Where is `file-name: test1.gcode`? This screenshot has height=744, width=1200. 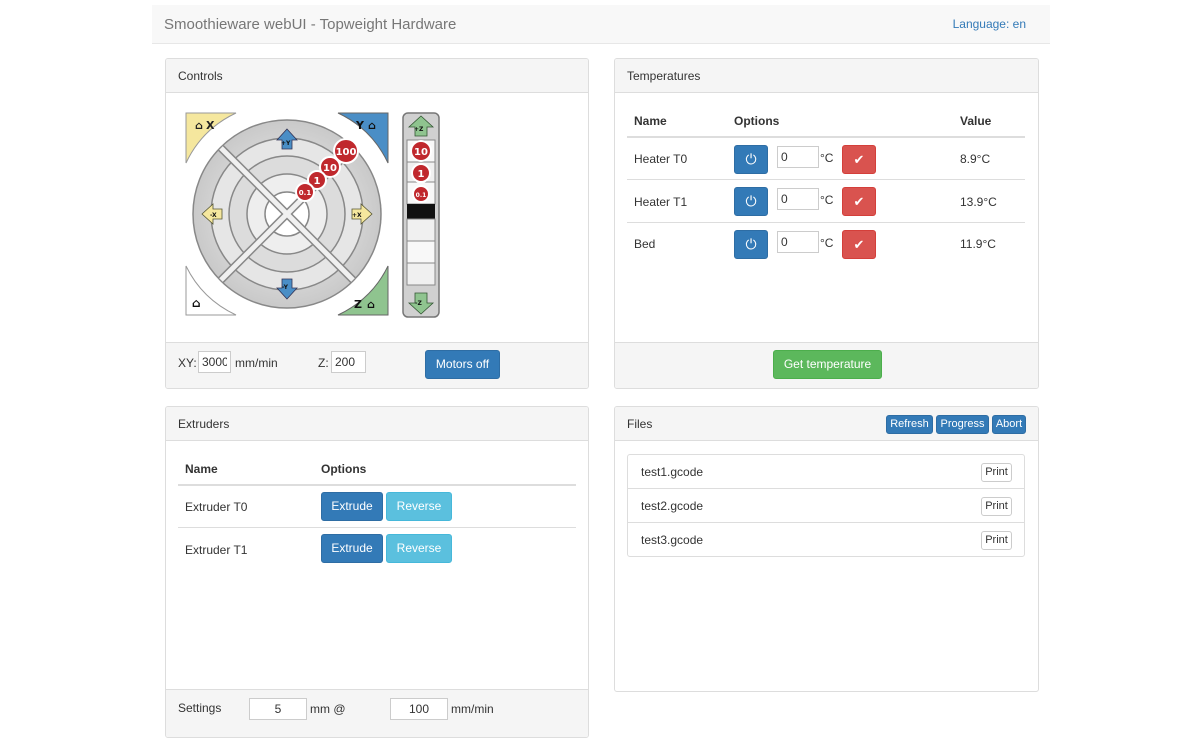 file-name: test1.gcode is located at coordinates (672, 472).